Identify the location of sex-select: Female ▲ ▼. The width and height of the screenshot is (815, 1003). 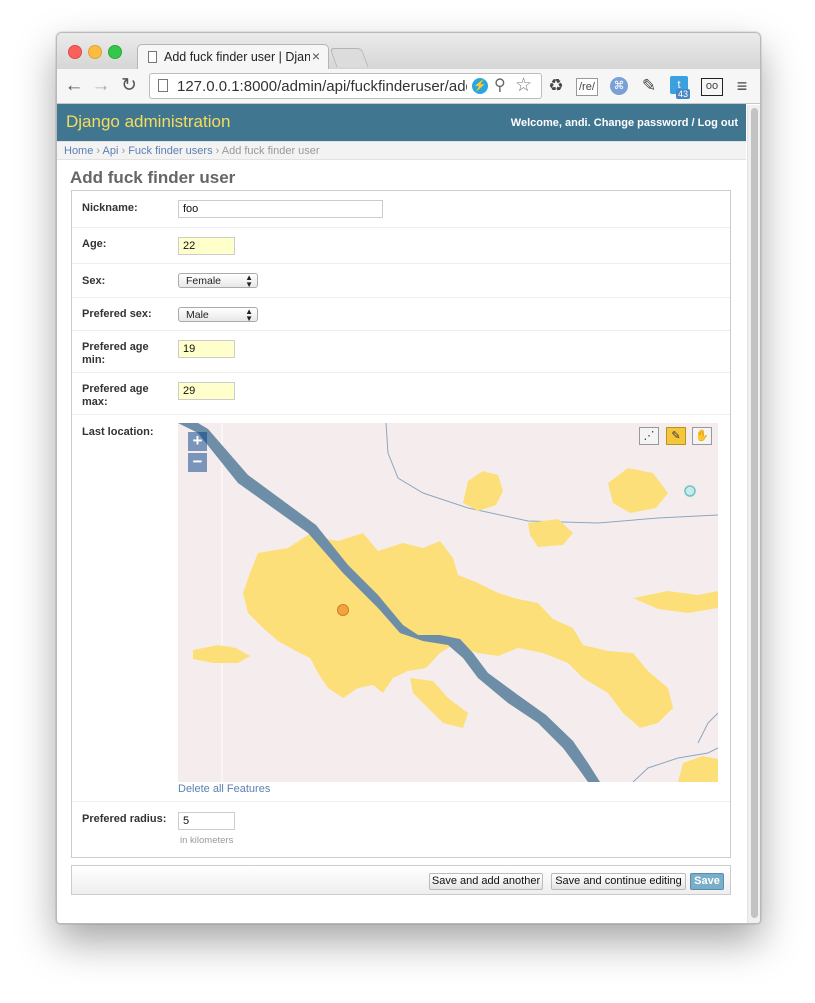
(218, 281).